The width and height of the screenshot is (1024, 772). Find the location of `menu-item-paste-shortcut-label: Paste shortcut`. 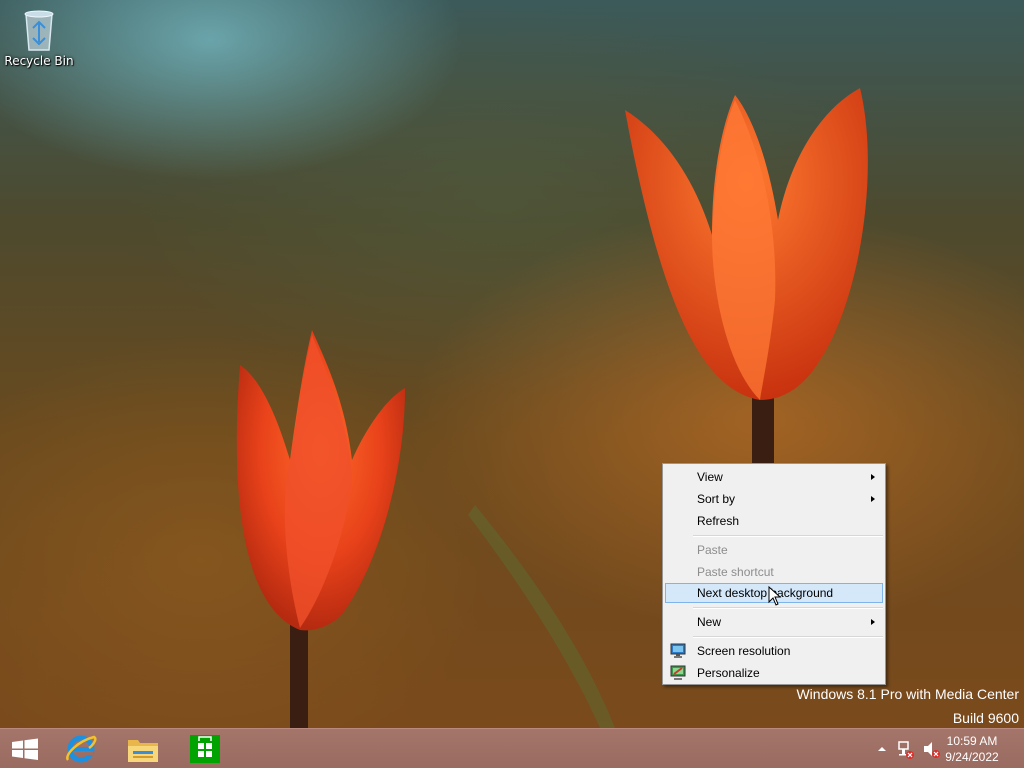

menu-item-paste-shortcut-label: Paste shortcut is located at coordinates (735, 572).